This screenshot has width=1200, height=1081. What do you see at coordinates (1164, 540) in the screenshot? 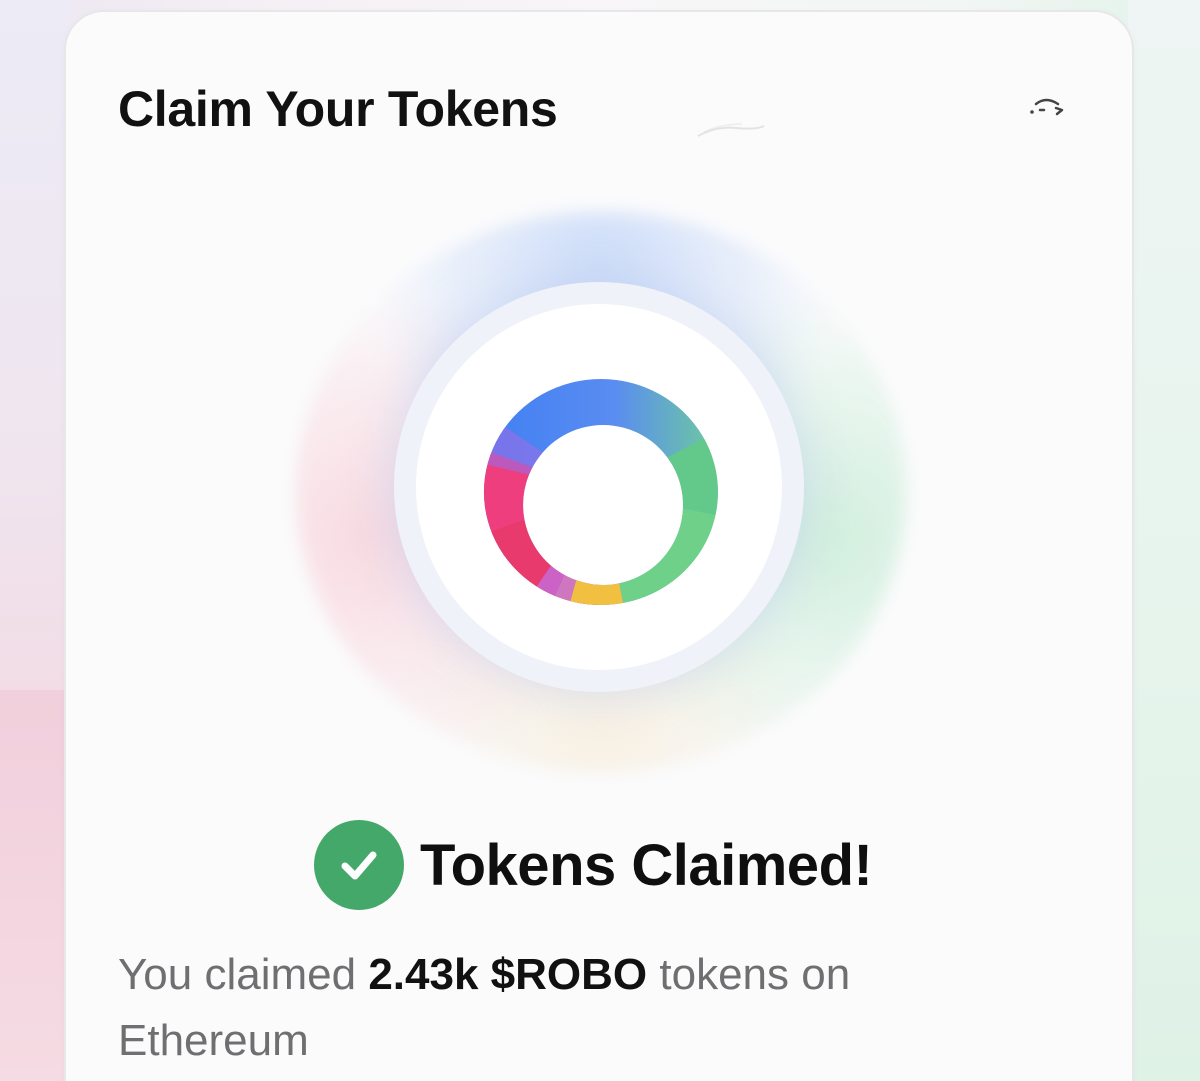
I see `background-right-panel` at bounding box center [1164, 540].